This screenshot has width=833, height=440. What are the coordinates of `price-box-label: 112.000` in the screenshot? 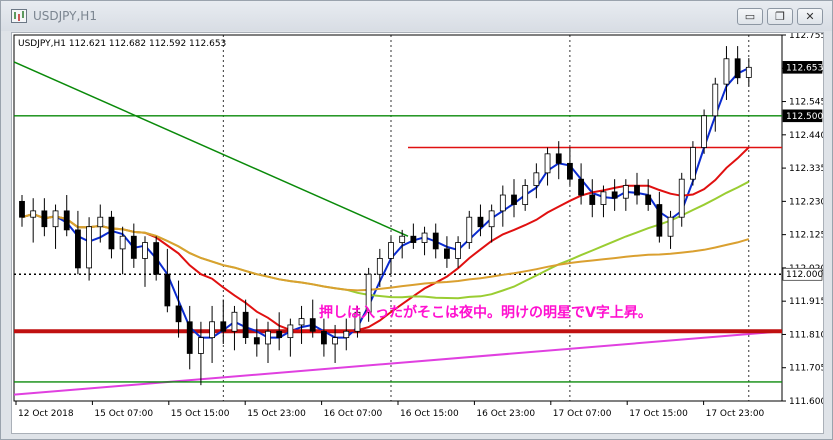 It's located at (804, 275).